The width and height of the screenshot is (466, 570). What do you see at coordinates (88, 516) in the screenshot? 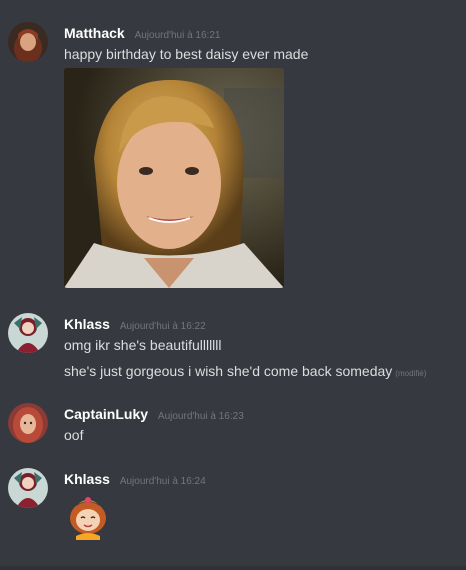
I see `custom-emoji` at bounding box center [88, 516].